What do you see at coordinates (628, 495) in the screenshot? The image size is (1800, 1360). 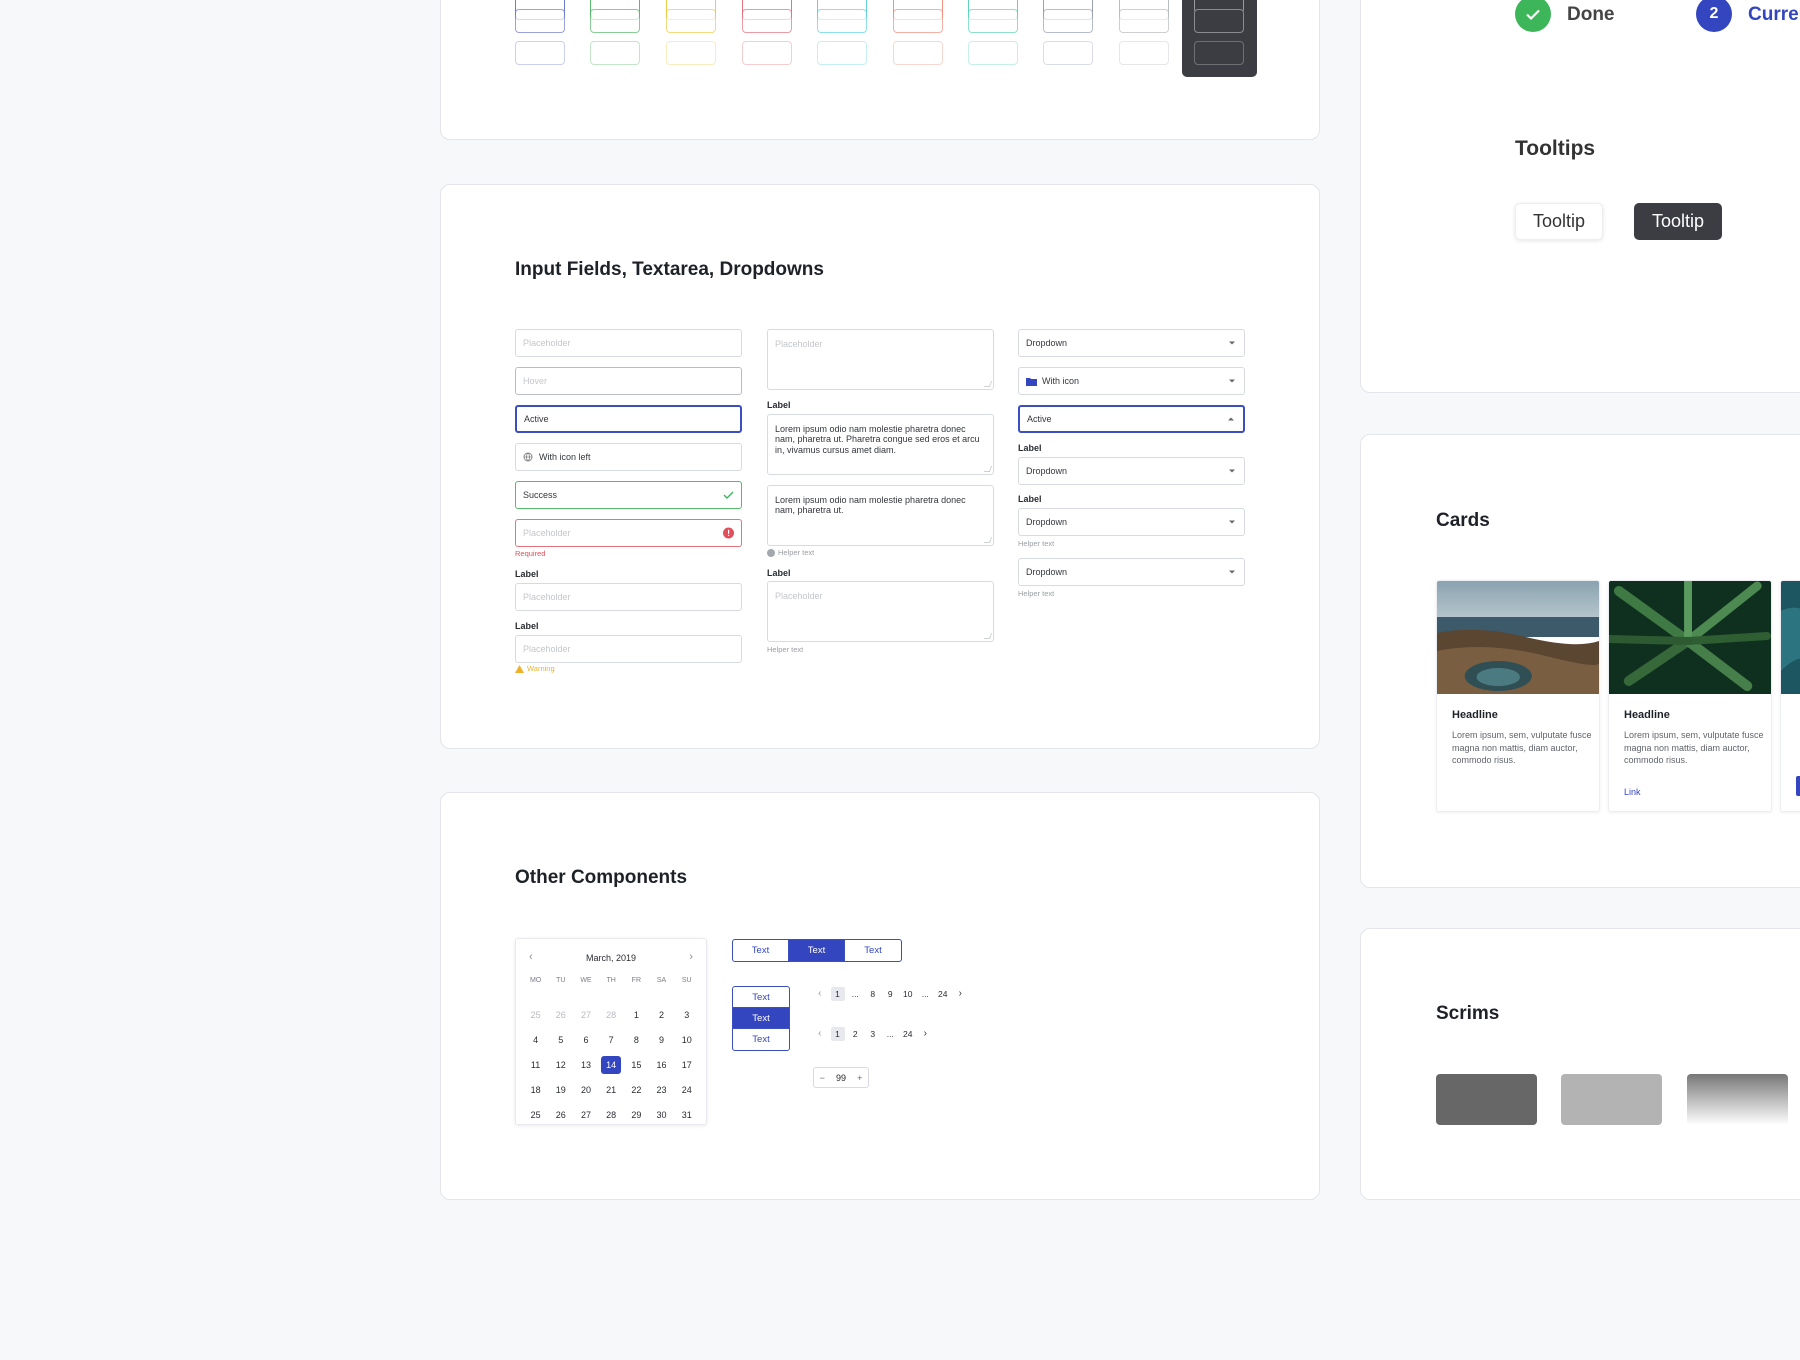 I see `text-input-success: Success` at bounding box center [628, 495].